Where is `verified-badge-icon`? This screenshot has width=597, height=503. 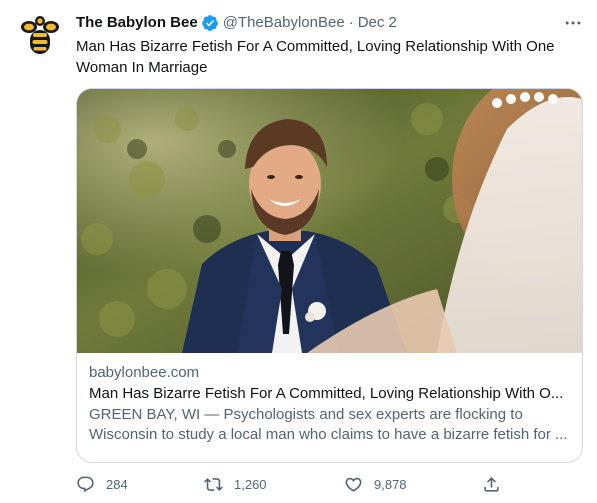 verified-badge-icon is located at coordinates (210, 23).